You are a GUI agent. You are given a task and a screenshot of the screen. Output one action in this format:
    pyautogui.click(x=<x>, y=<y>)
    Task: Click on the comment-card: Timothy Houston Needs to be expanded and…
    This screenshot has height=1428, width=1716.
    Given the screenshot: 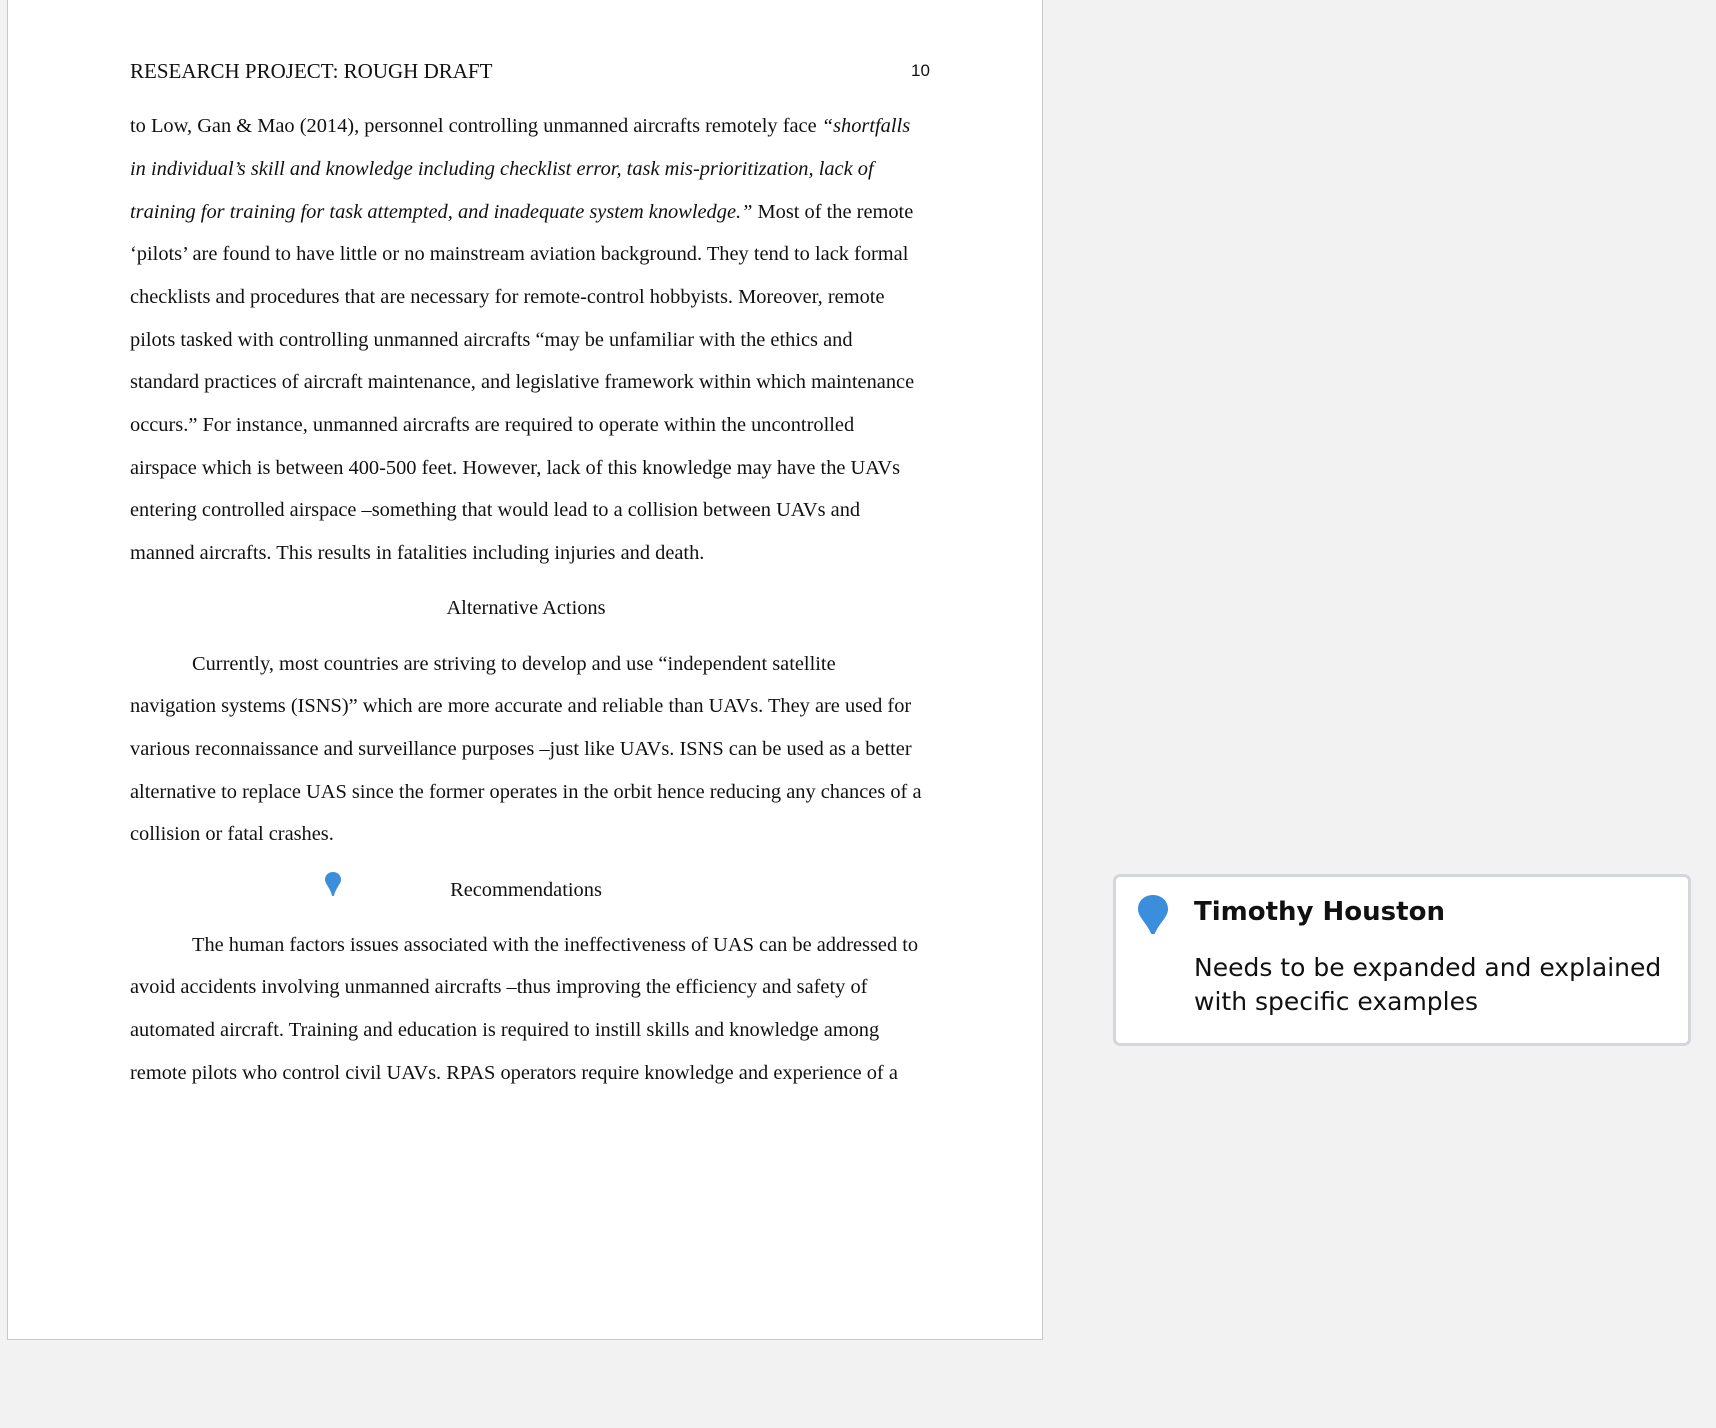 What is the action you would take?
    pyautogui.click(x=1402, y=960)
    